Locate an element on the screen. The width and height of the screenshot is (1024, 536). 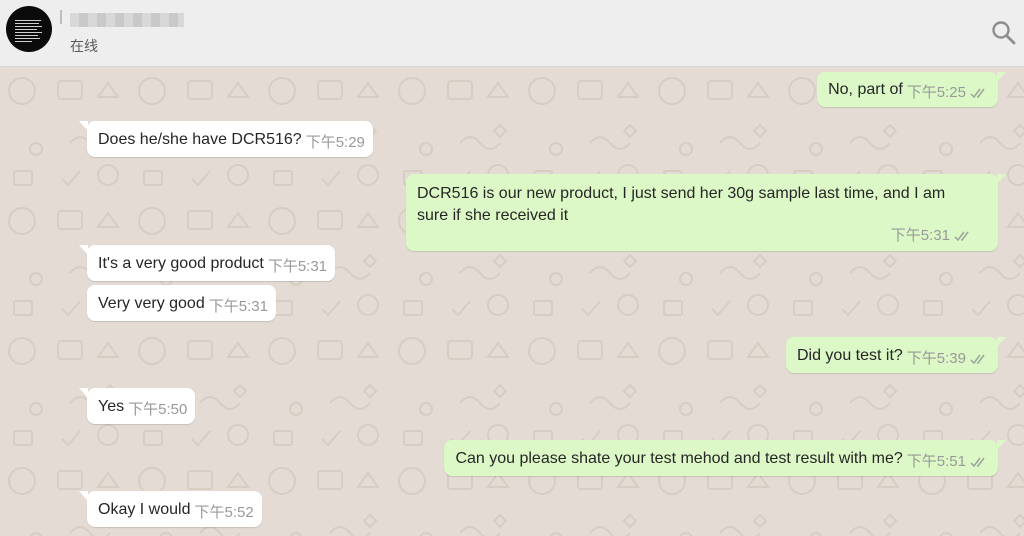
message-text: It's a very good product is located at coordinates (181, 263).